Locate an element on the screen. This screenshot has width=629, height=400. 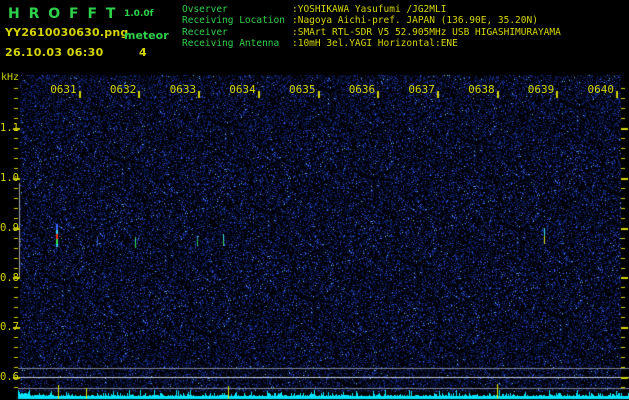
meteor-count: 4 is located at coordinates (143, 52).